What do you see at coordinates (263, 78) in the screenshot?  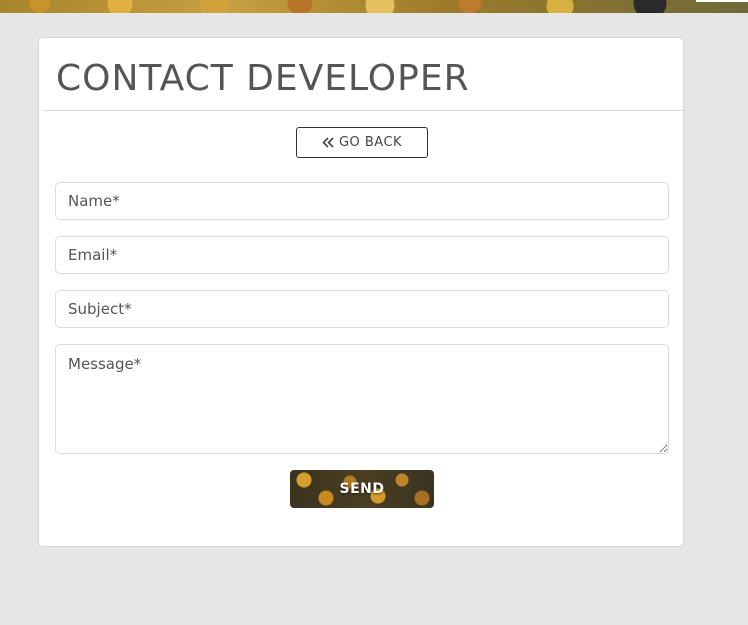 I see `page-title: CONTACT DEVELOPER` at bounding box center [263, 78].